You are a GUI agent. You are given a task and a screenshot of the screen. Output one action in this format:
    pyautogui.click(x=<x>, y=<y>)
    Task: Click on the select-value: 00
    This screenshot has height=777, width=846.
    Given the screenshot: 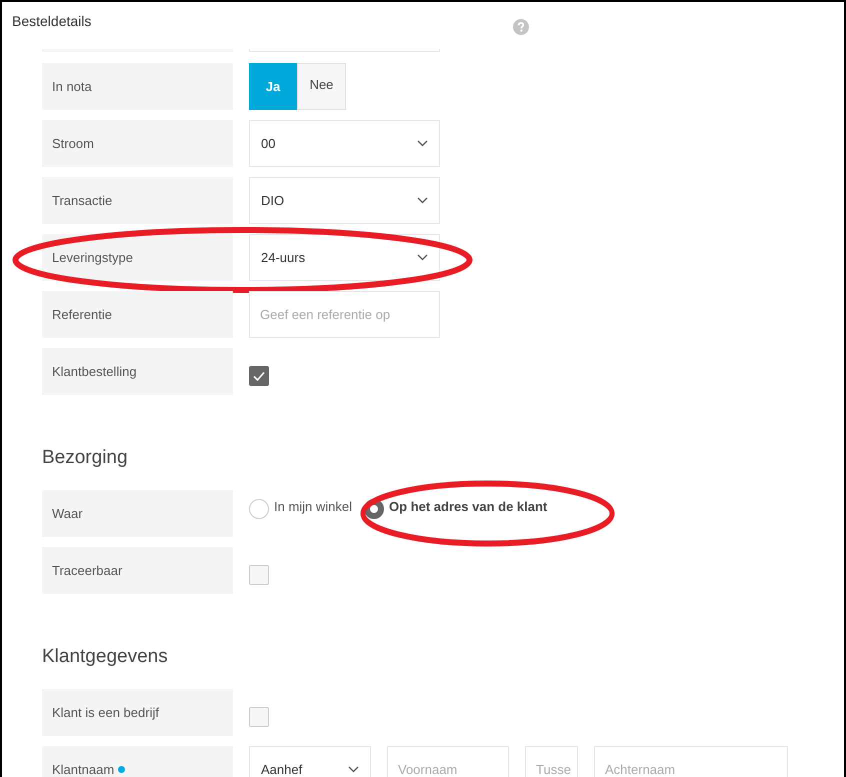 What is the action you would take?
    pyautogui.click(x=268, y=143)
    